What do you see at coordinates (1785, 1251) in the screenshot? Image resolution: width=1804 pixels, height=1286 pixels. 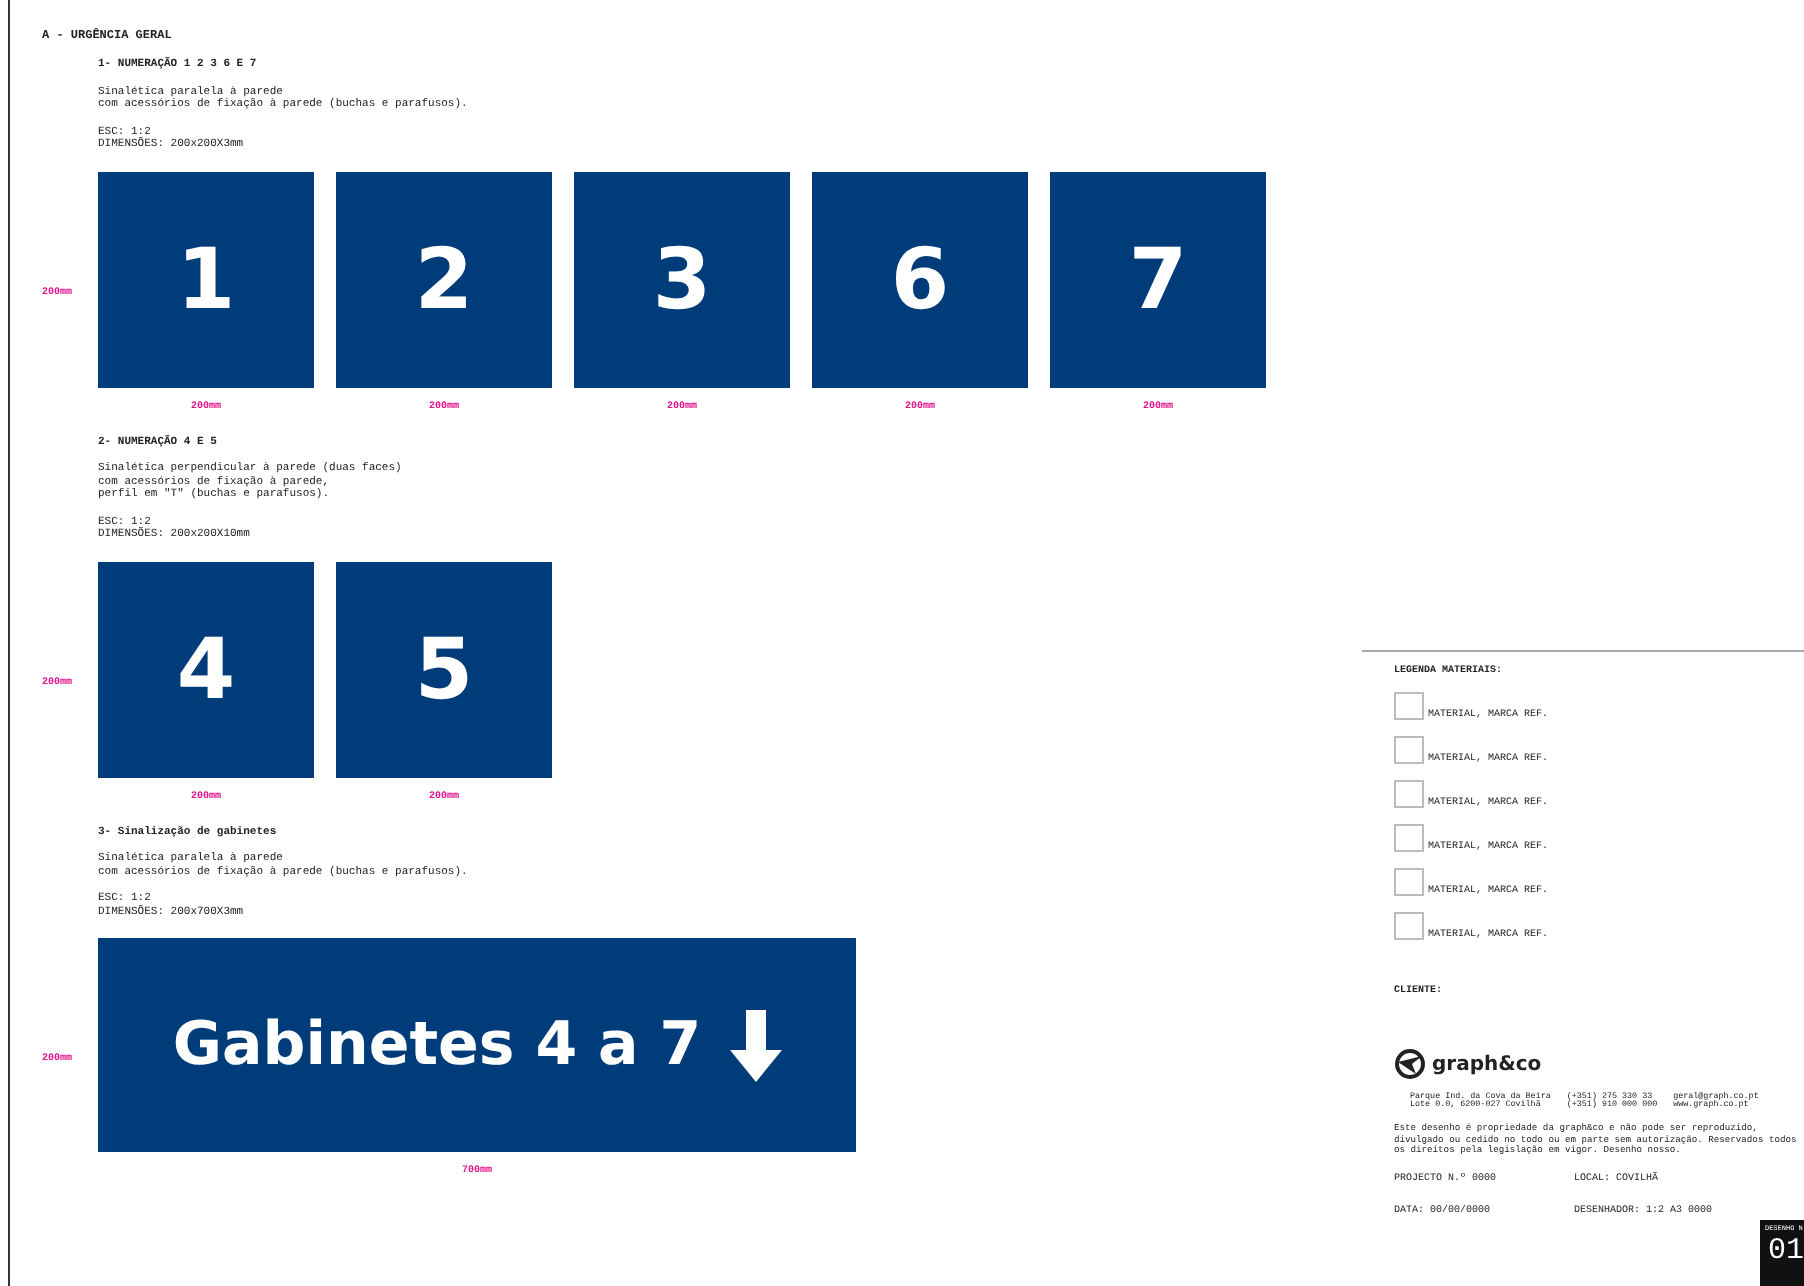 I see `drawing-number: 01` at bounding box center [1785, 1251].